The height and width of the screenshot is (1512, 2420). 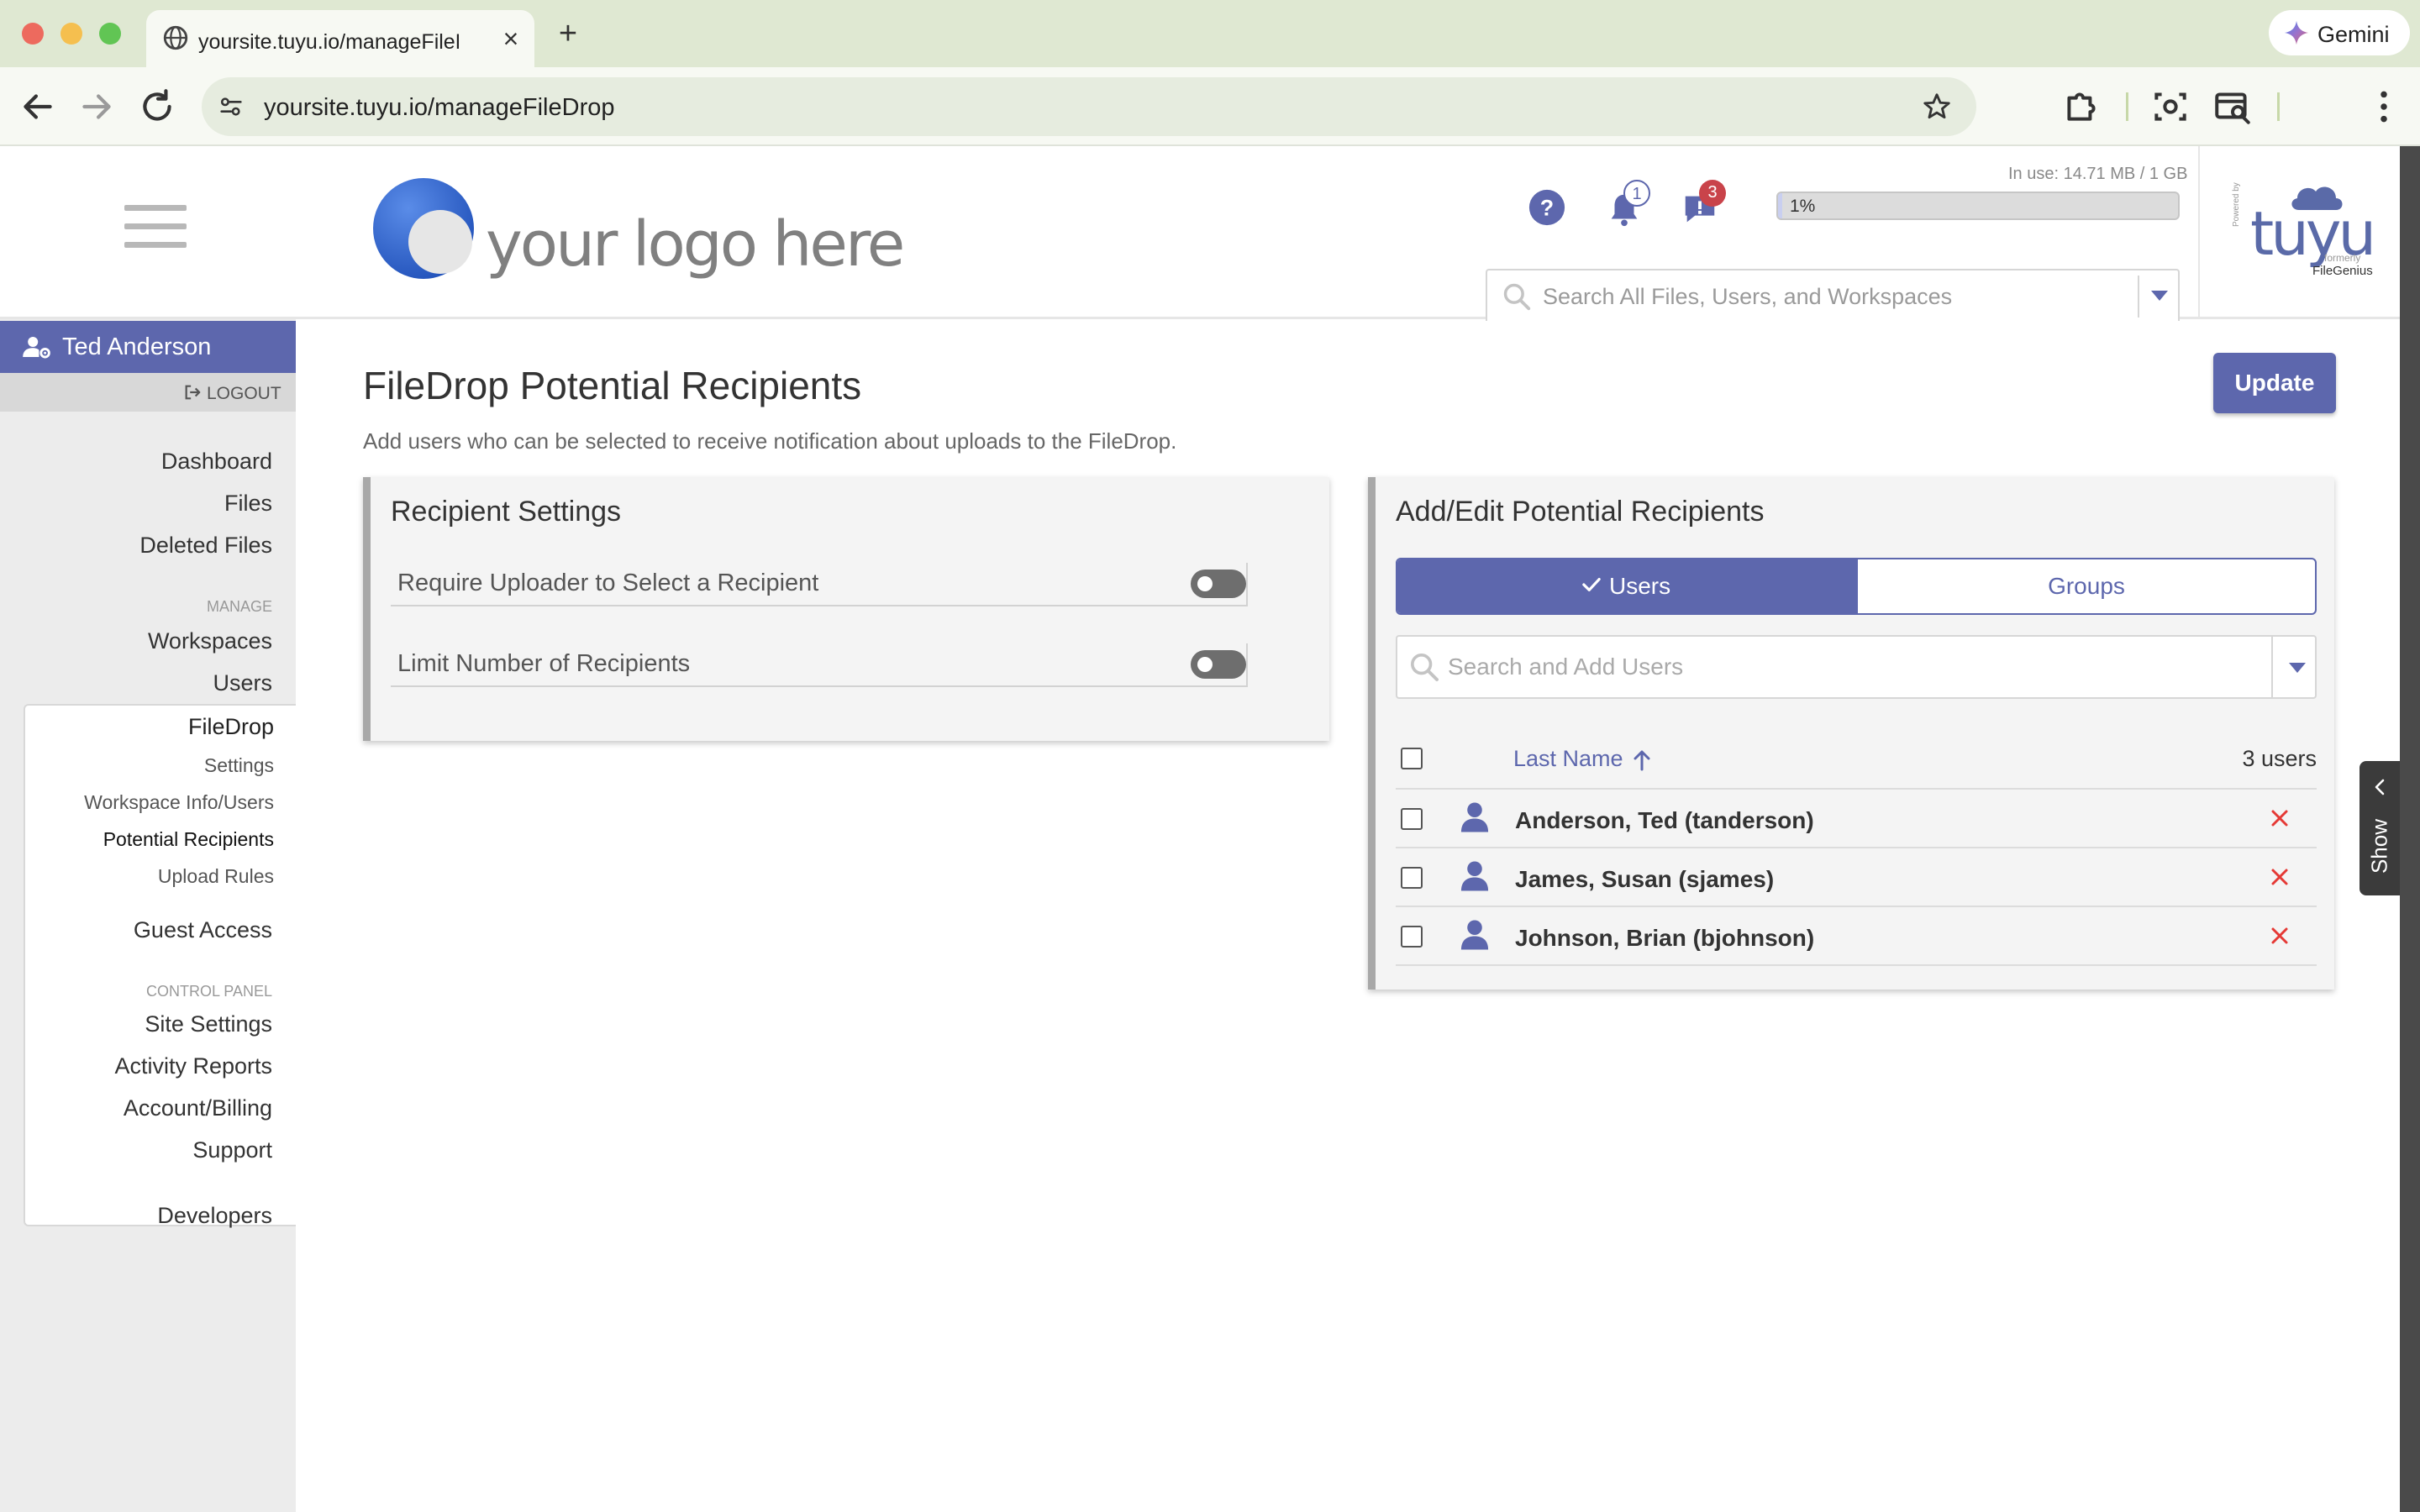 What do you see at coordinates (2304, 230) in the screenshot?
I see `tuyu-brand-logo: Powered by tuyu formerly FileGenius` at bounding box center [2304, 230].